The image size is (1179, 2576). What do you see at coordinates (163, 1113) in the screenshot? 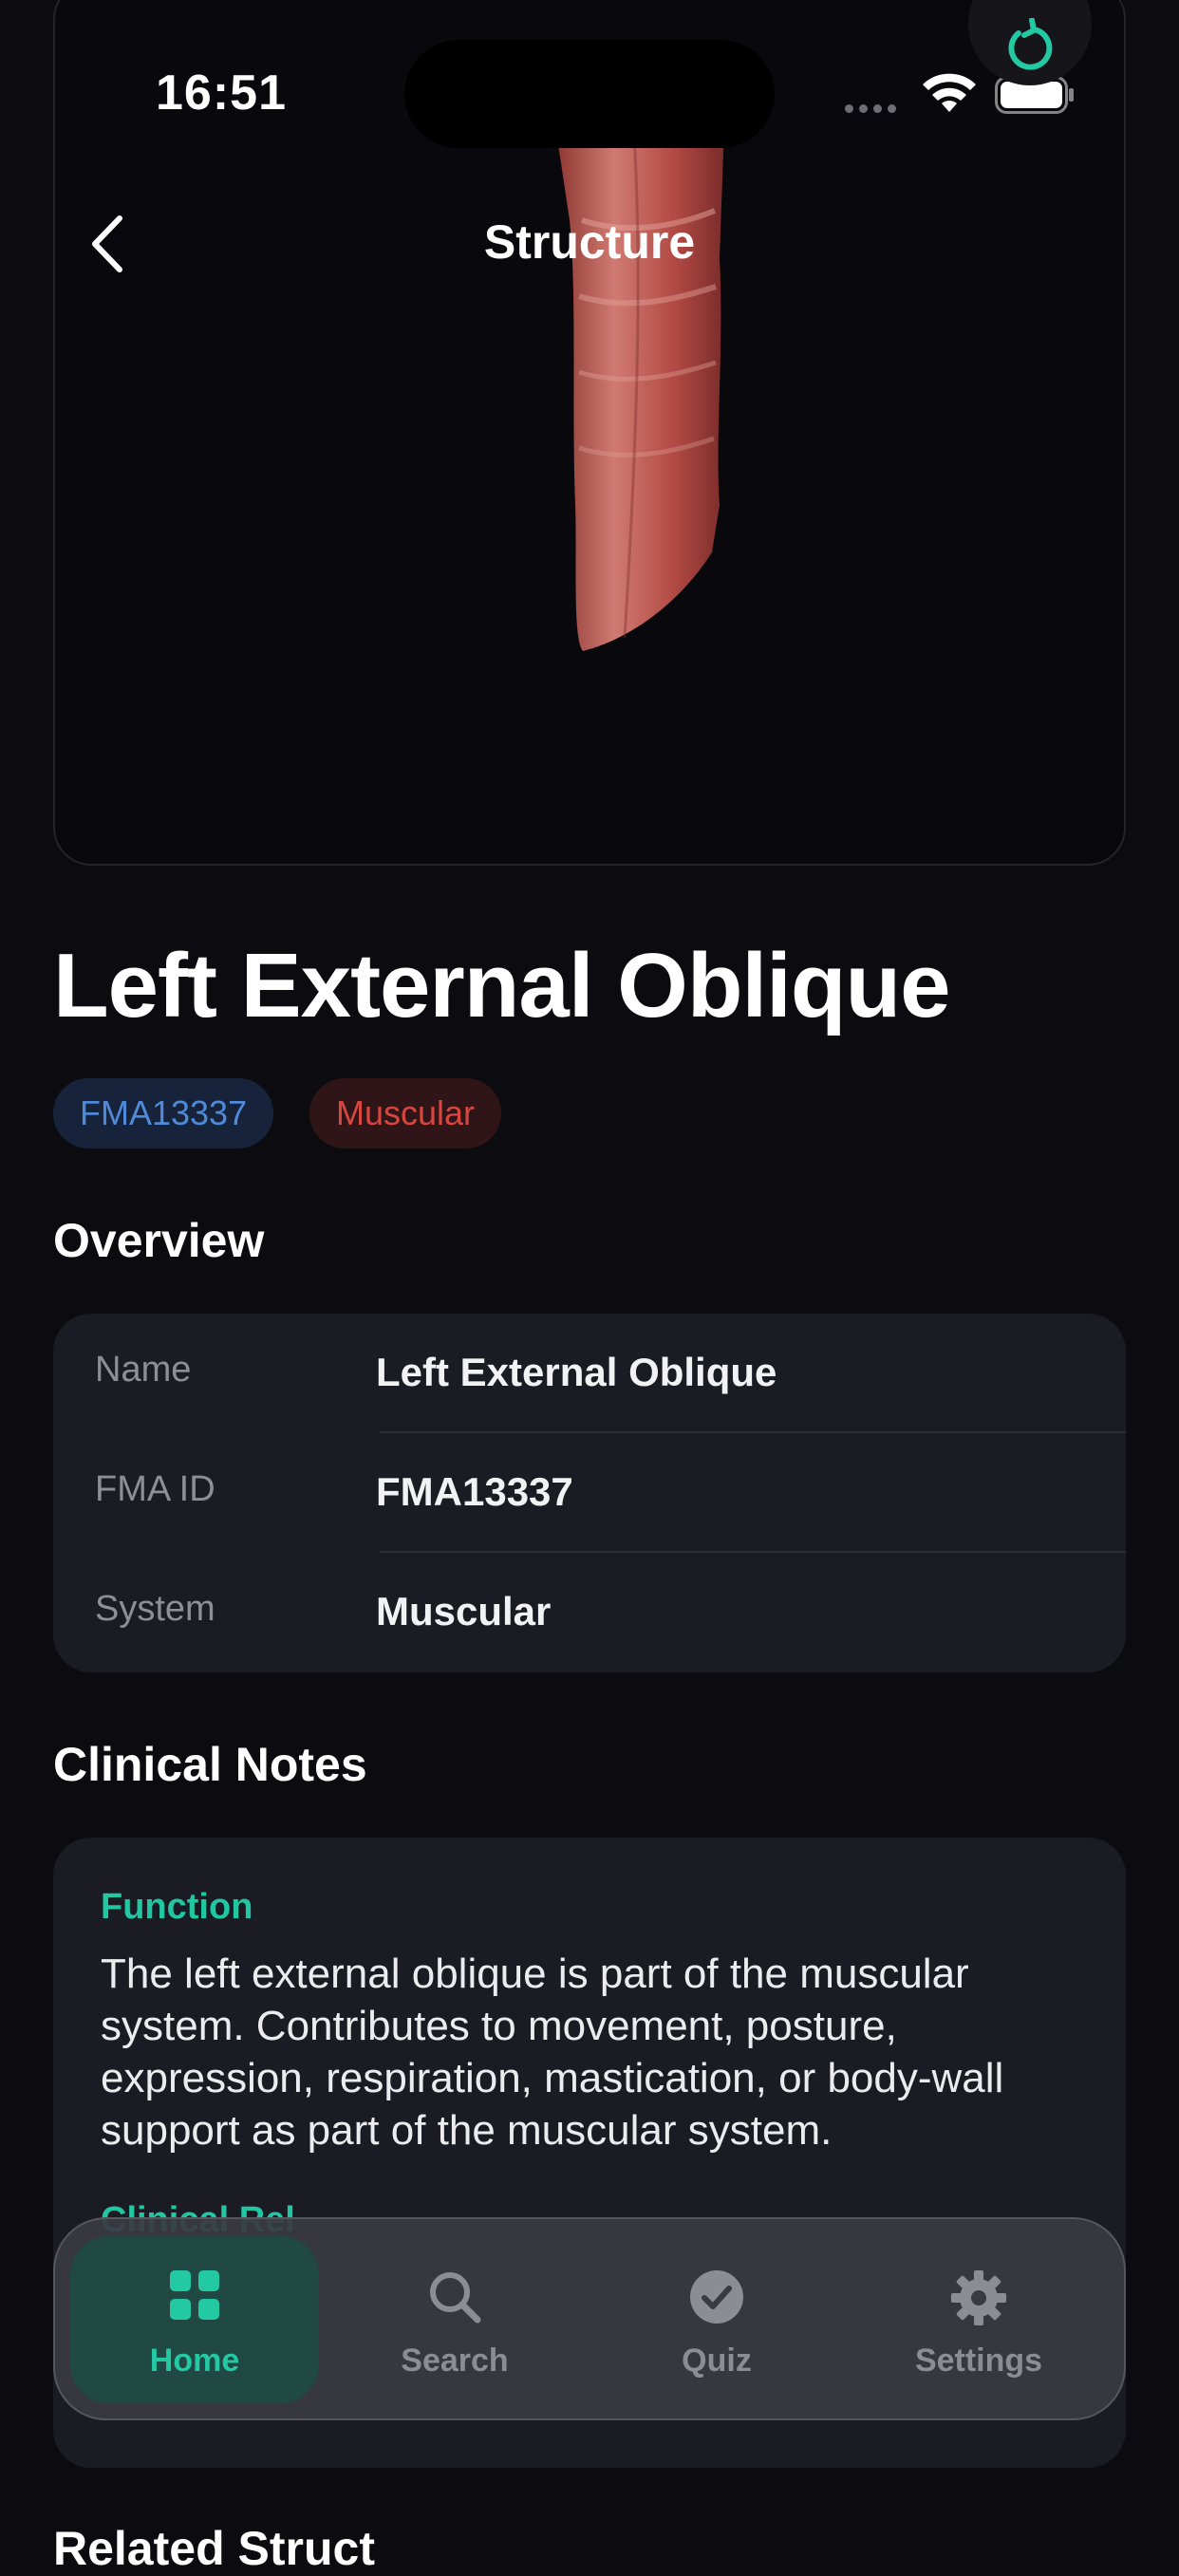
I see `fma-id-chip: FMA13337` at bounding box center [163, 1113].